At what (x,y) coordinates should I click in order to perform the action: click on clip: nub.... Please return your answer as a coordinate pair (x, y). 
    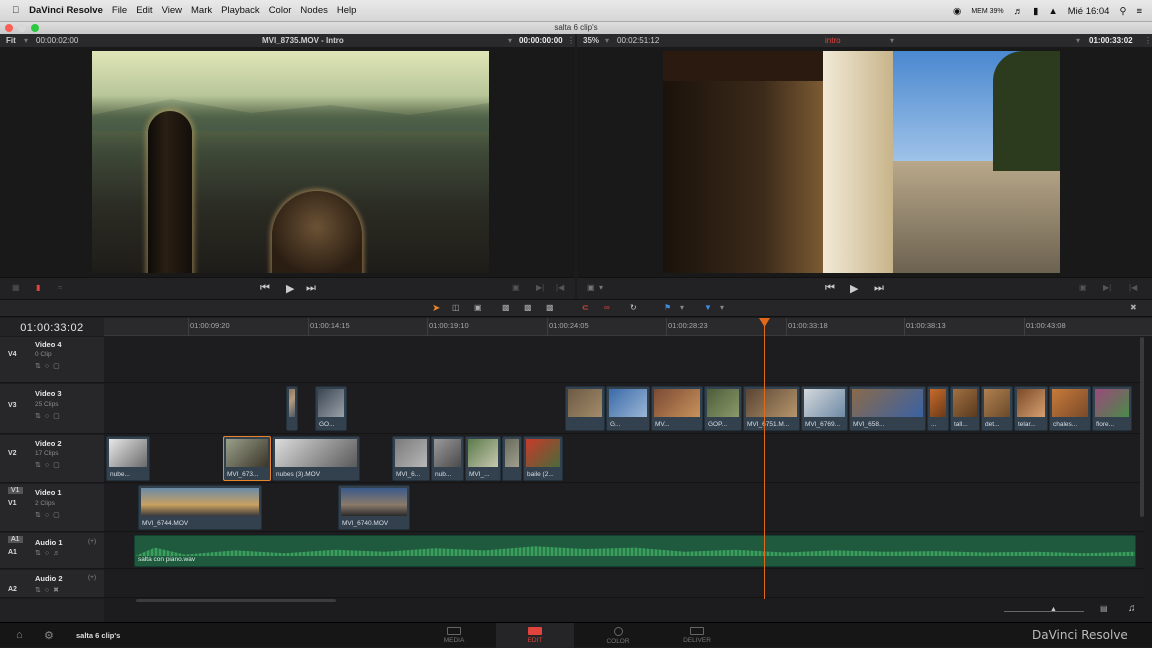
    Looking at the image, I should click on (447, 458).